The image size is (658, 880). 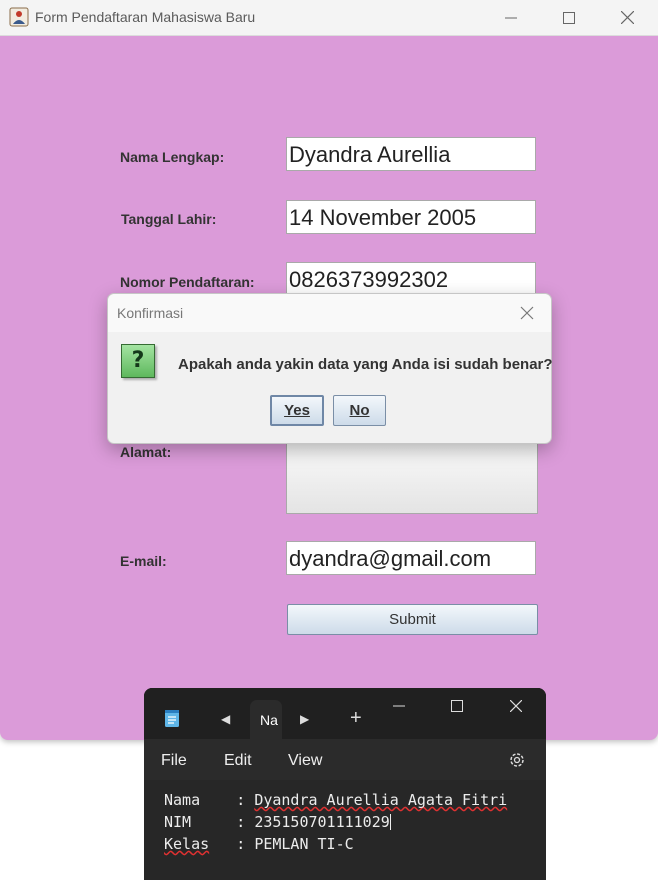 I want to click on yes-button-label: Yes, so click(x=297, y=410).